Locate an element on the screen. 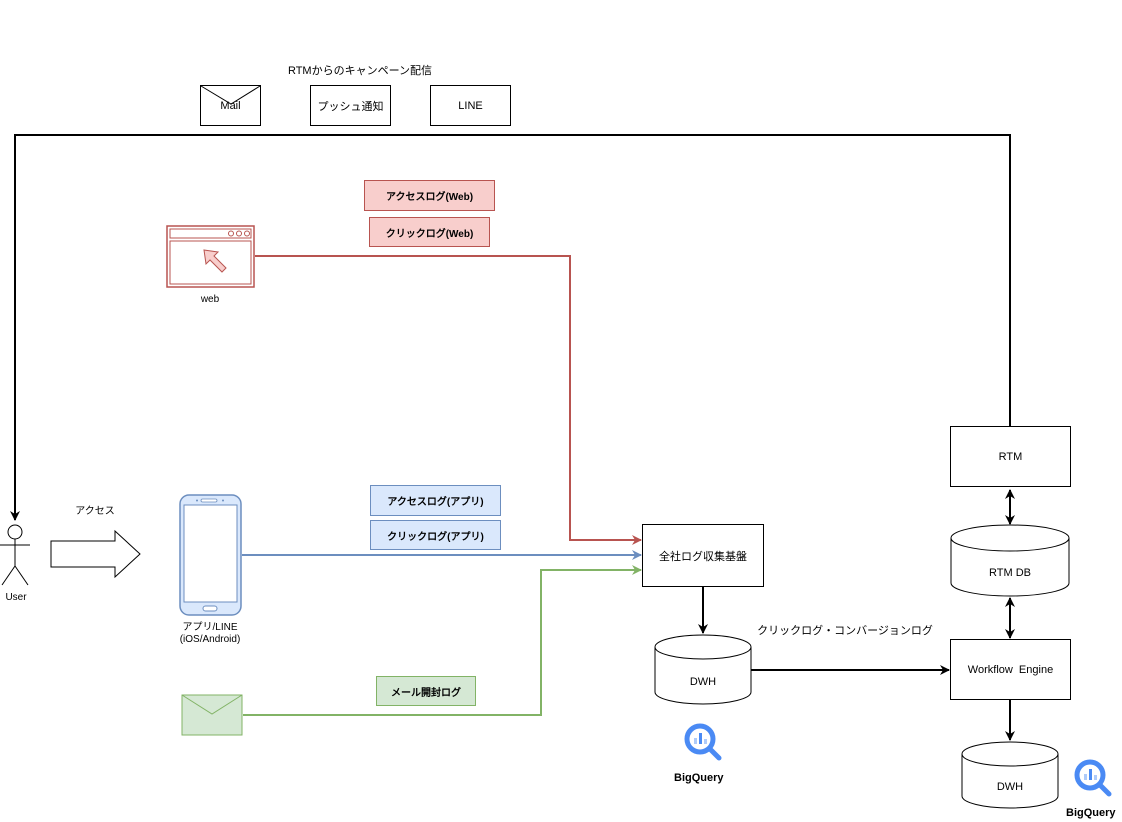 The width and height of the screenshot is (1122, 822). campaign-channel-label: Mail is located at coordinates (230, 105).